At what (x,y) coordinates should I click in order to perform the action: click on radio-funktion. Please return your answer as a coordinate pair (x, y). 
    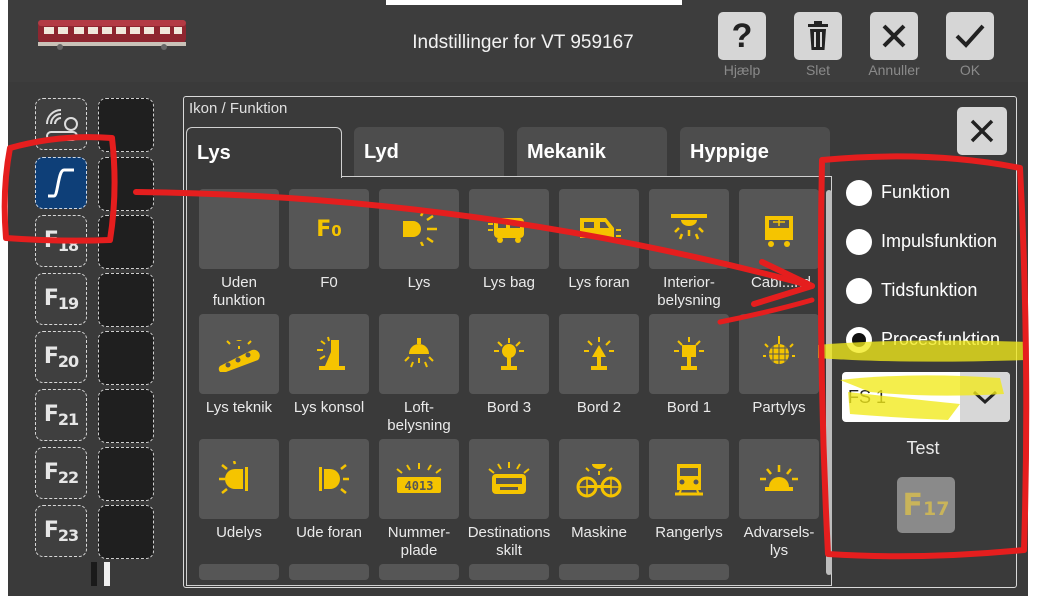
    Looking at the image, I should click on (859, 193).